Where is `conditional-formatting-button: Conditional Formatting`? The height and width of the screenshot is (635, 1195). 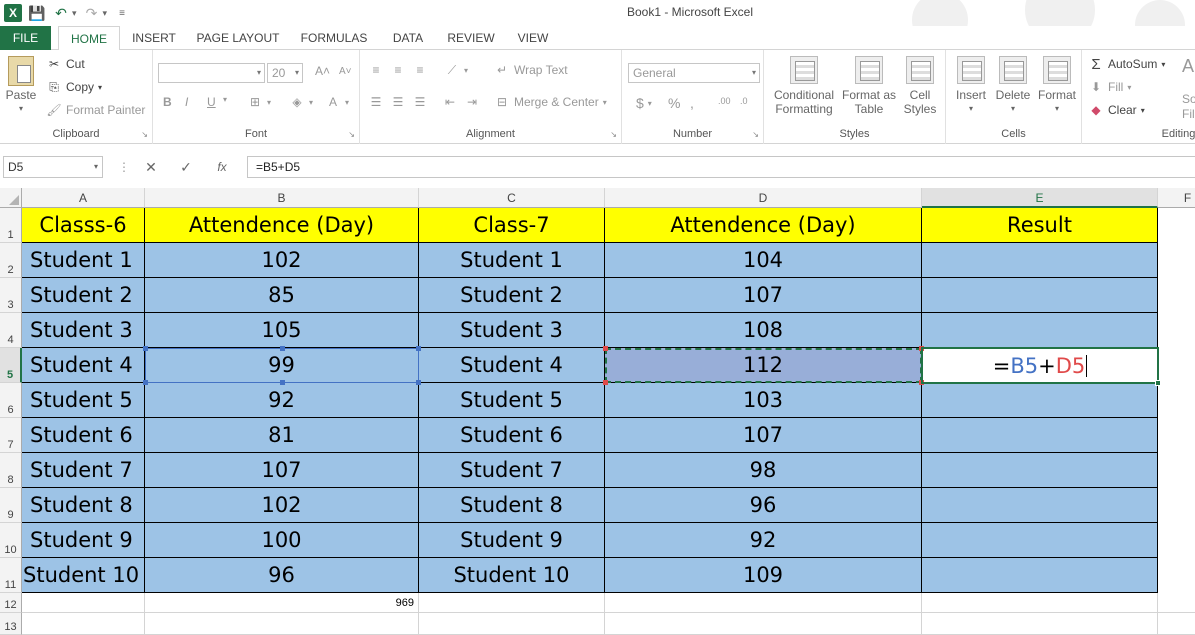 conditional-formatting-button: Conditional Formatting is located at coordinates (804, 86).